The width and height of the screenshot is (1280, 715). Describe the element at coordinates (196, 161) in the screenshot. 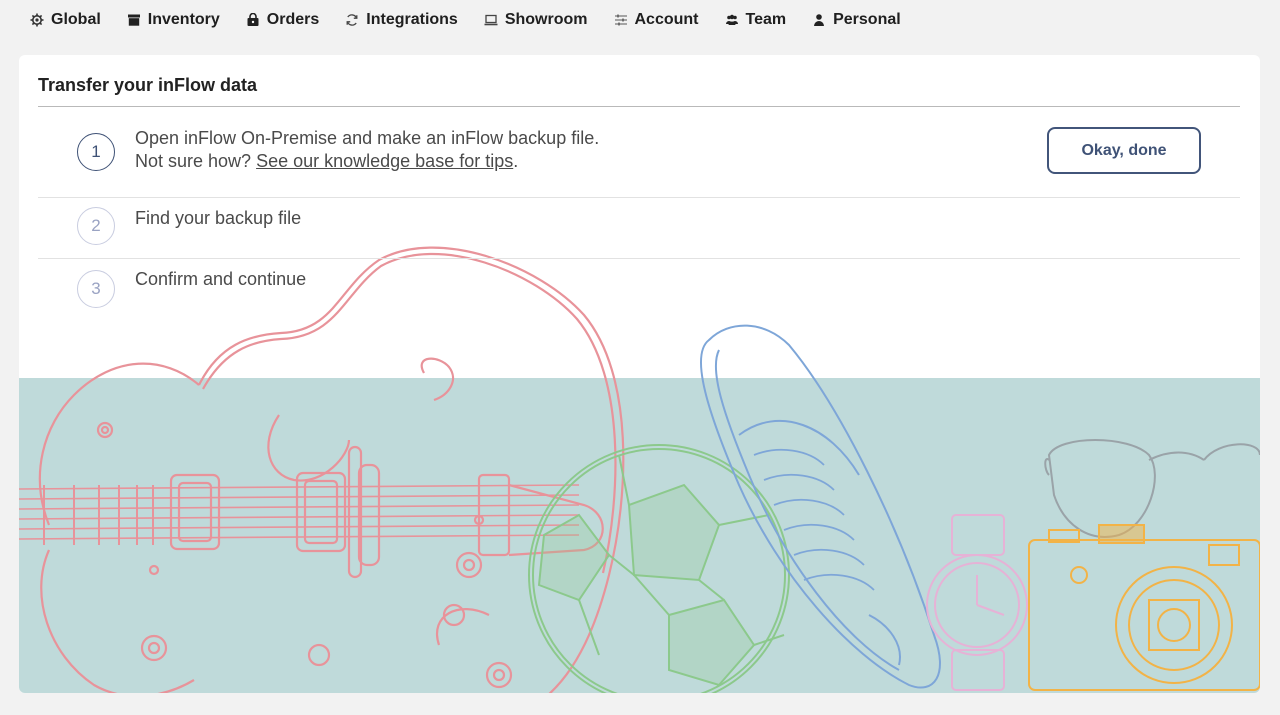

I see `step-1-prefix: Not sure how?` at that location.